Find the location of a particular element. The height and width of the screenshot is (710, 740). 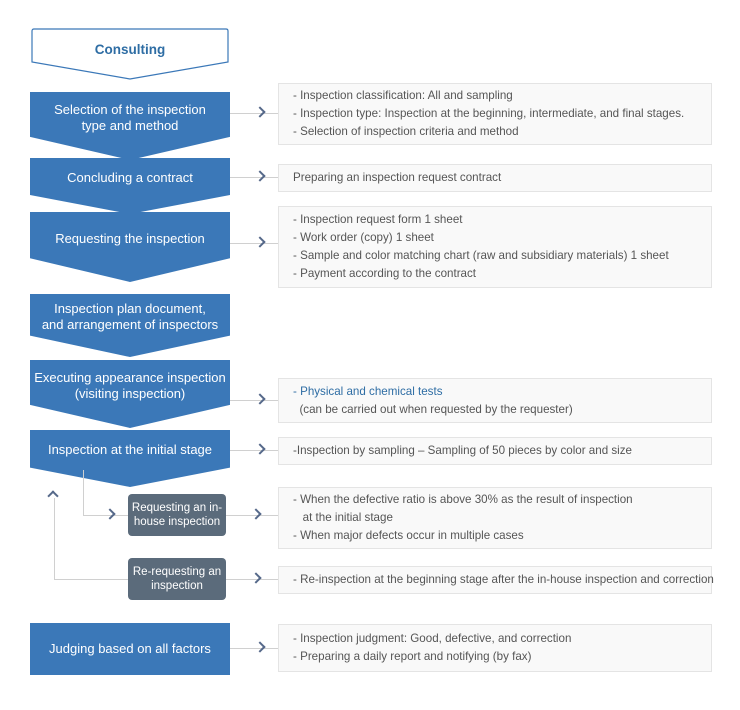

subprocess-re-requesting: Re-requesting an inspection is located at coordinates (177, 579).